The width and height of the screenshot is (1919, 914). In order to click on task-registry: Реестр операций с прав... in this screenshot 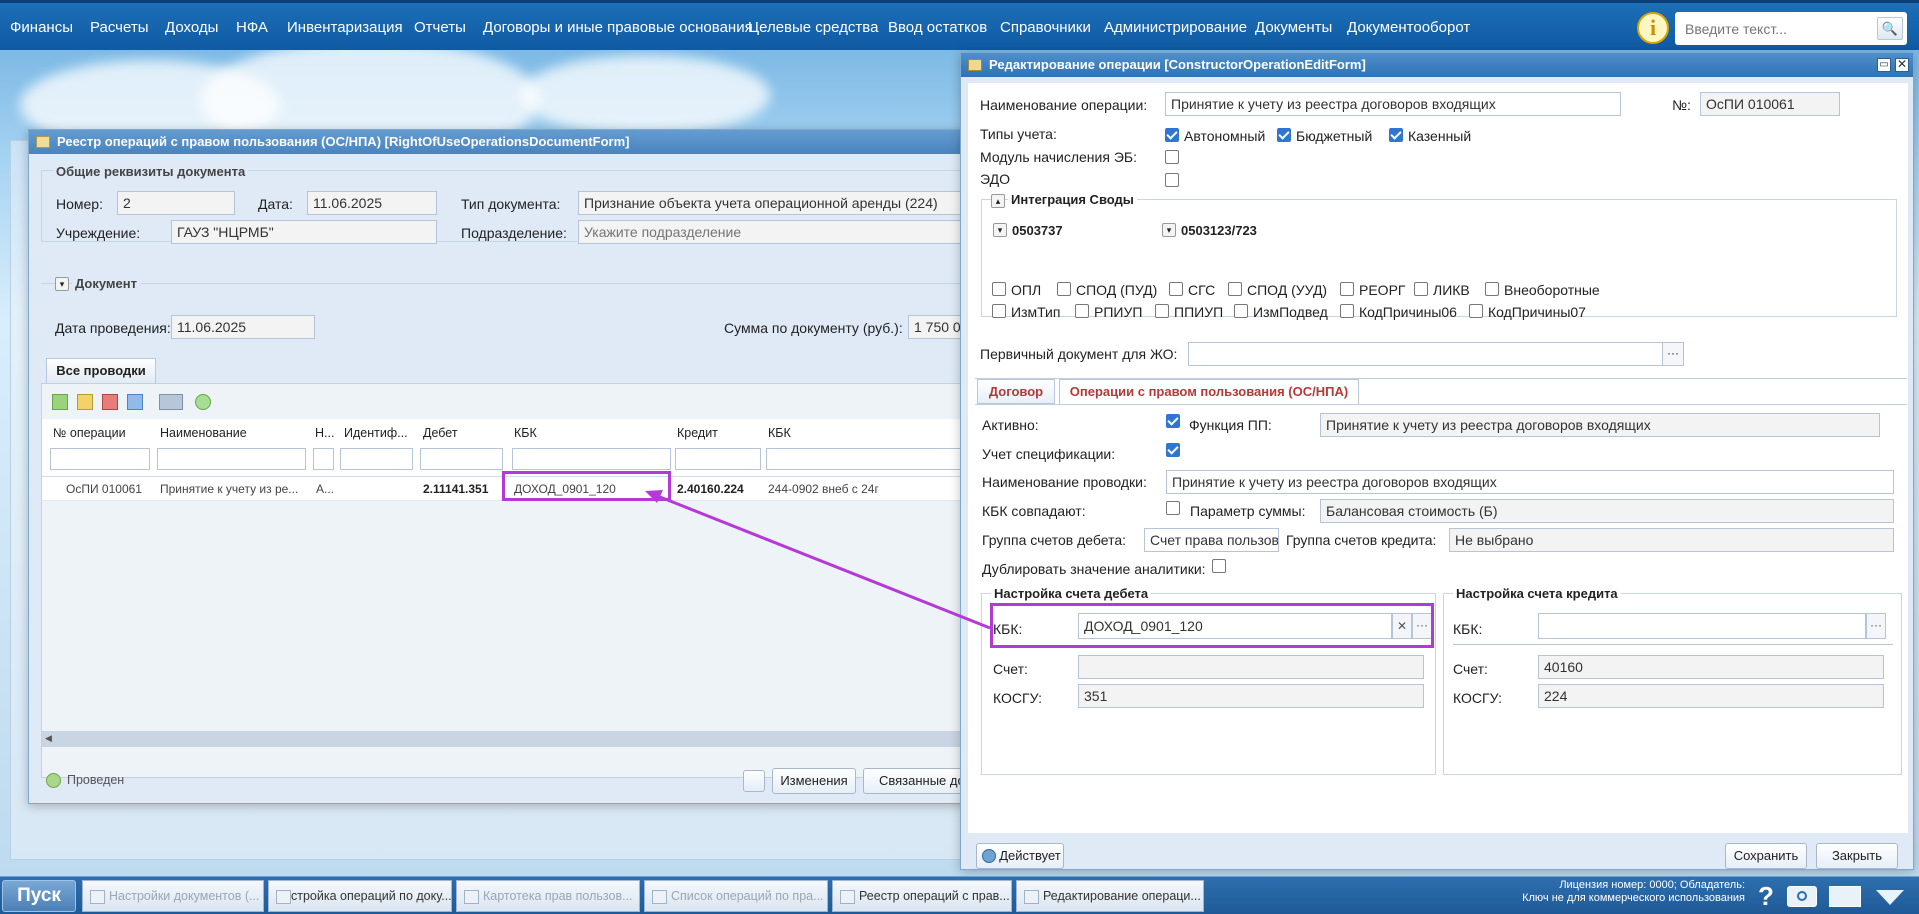, I will do `click(922, 896)`.